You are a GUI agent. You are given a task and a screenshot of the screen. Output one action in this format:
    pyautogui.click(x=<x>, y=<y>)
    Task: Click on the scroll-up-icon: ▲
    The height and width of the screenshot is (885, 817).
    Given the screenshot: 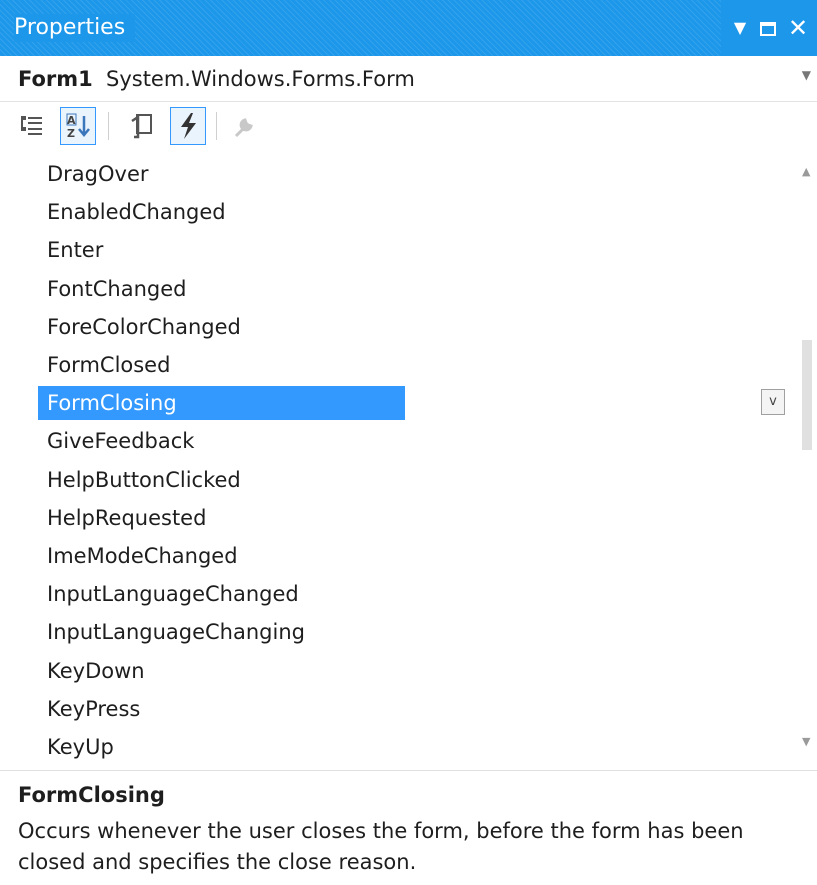 What is the action you would take?
    pyautogui.click(x=806, y=171)
    